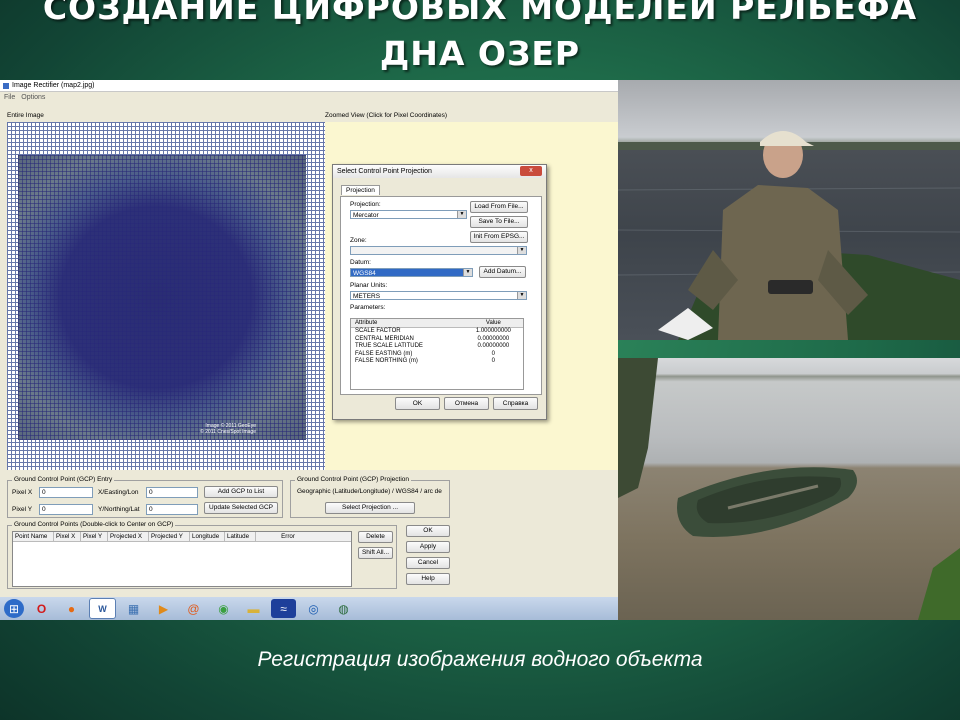  Describe the element at coordinates (360, 190) in the screenshot. I see `tab-projection: Projection` at that location.